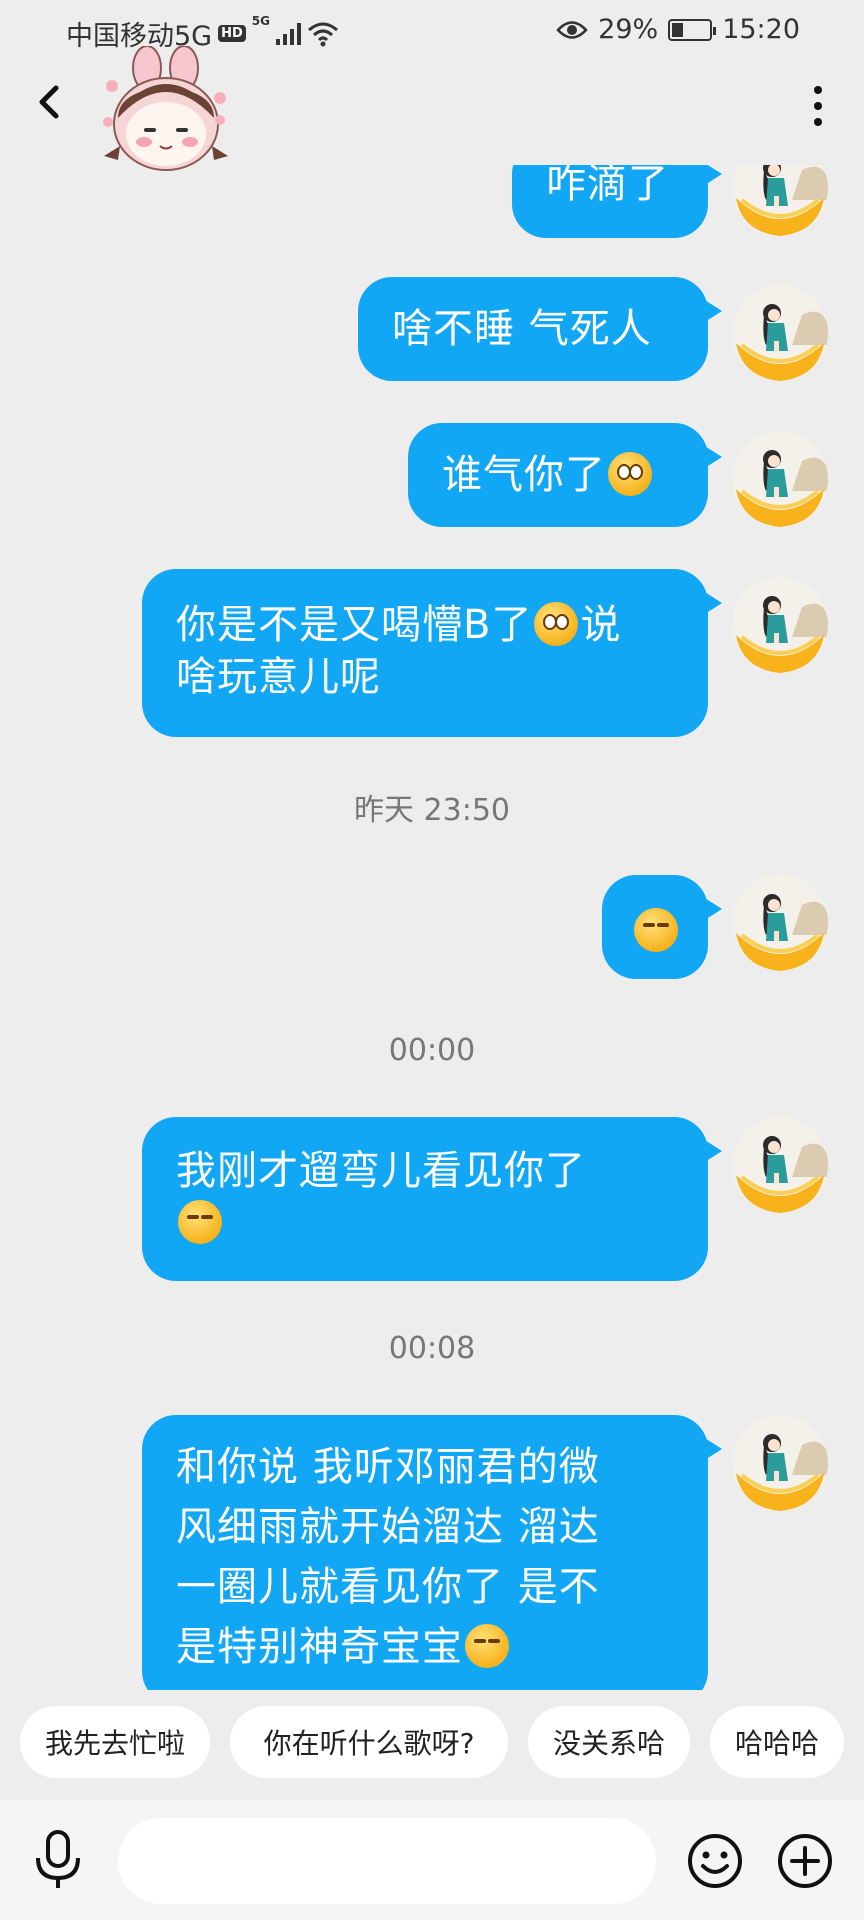 The height and width of the screenshot is (1920, 864). What do you see at coordinates (369, 1742) in the screenshot?
I see `quick-reply-chip: 你在听什么歌呀?` at bounding box center [369, 1742].